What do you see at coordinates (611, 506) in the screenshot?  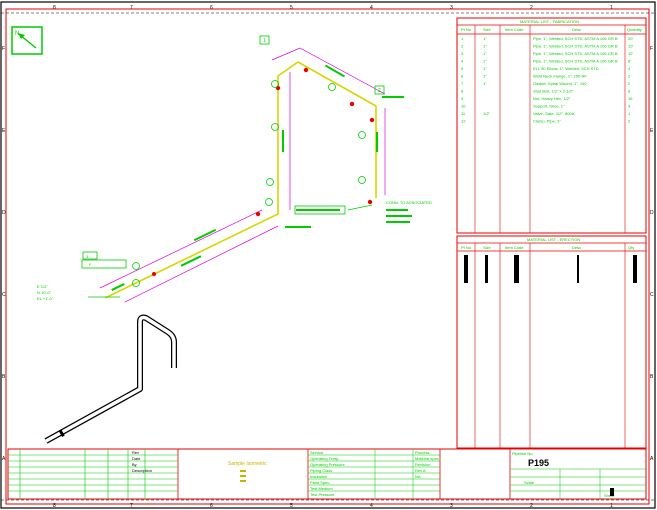 I see `column-marker: 1` at bounding box center [611, 506].